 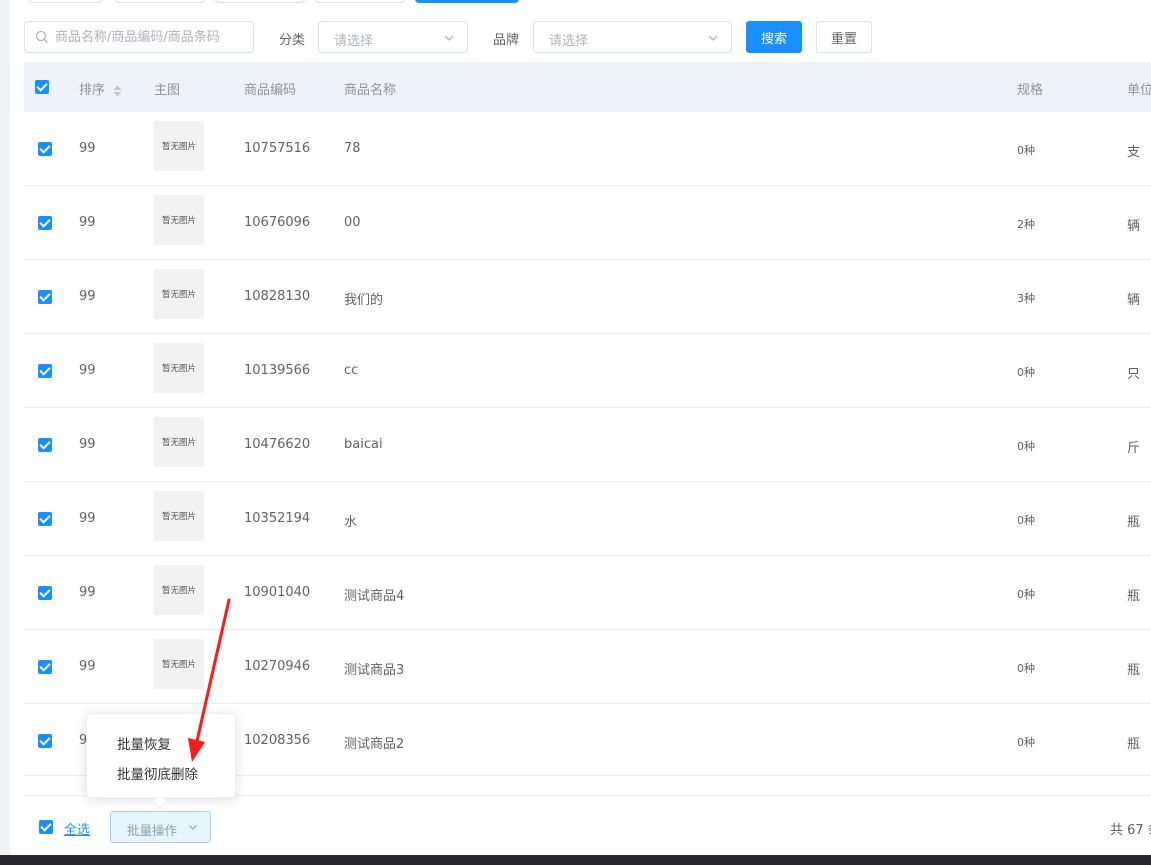 What do you see at coordinates (352, 222) in the screenshot?
I see `row-name: 00` at bounding box center [352, 222].